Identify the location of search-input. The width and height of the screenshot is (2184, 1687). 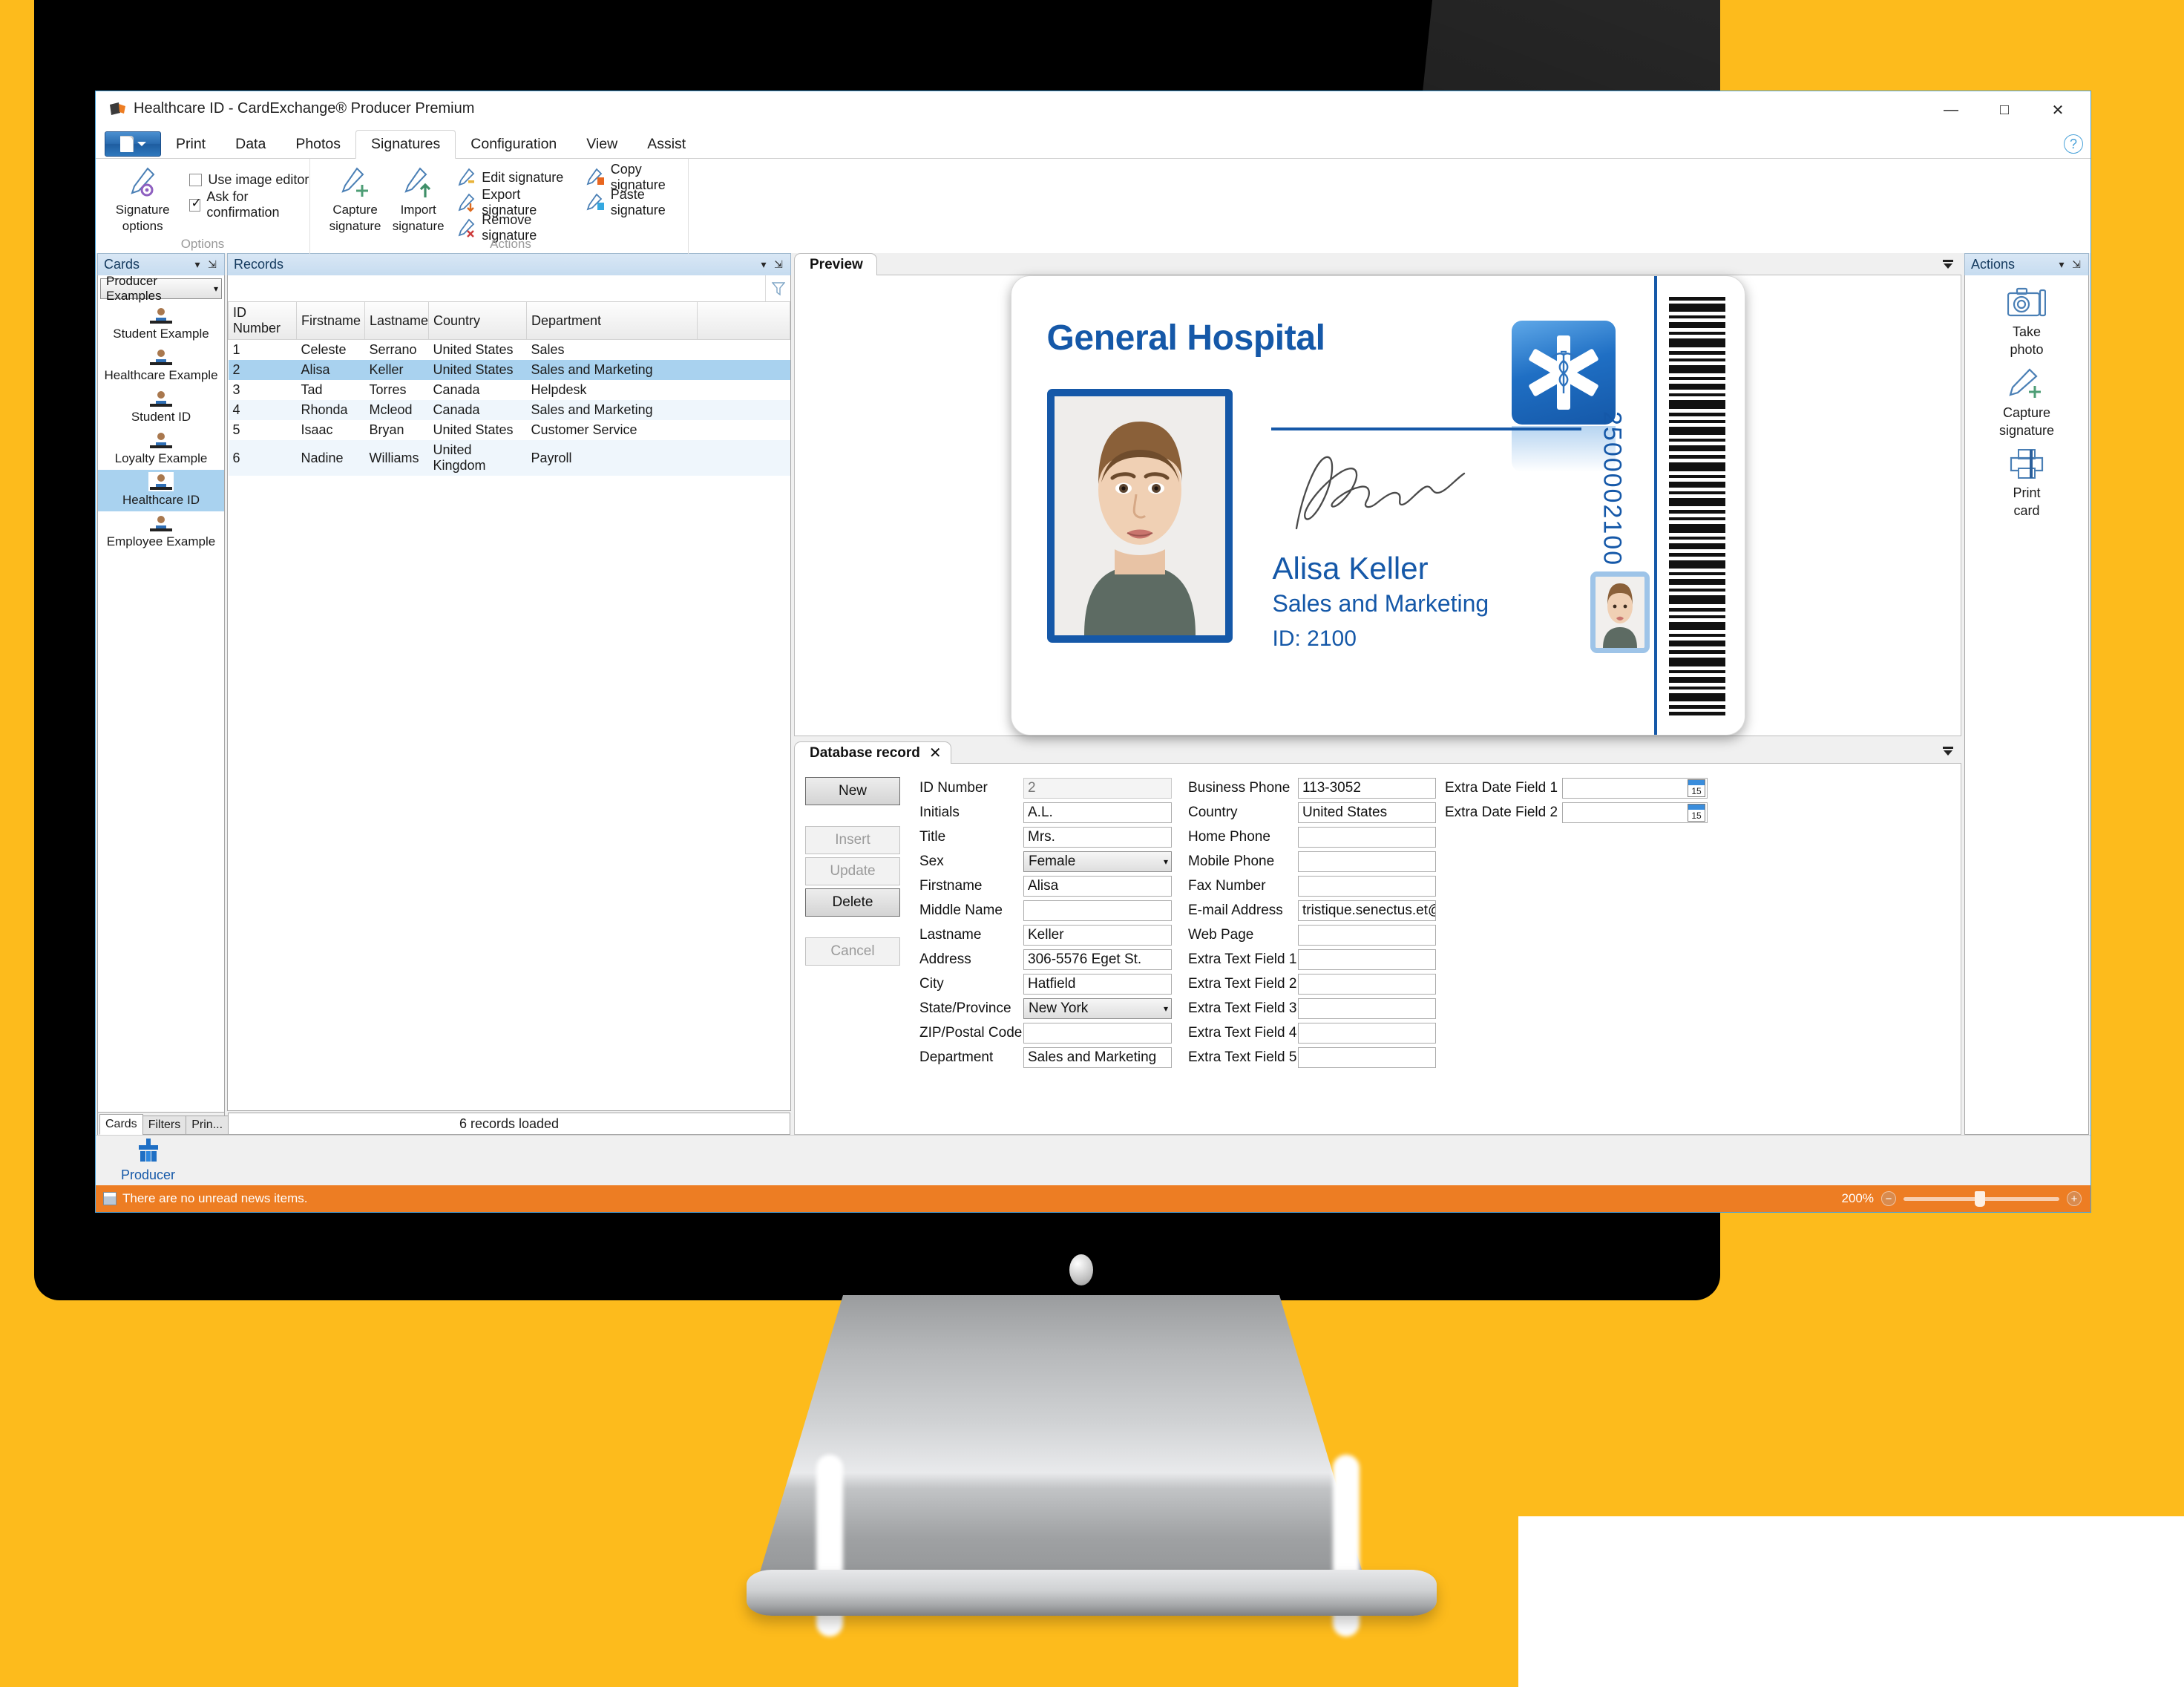
(497, 288).